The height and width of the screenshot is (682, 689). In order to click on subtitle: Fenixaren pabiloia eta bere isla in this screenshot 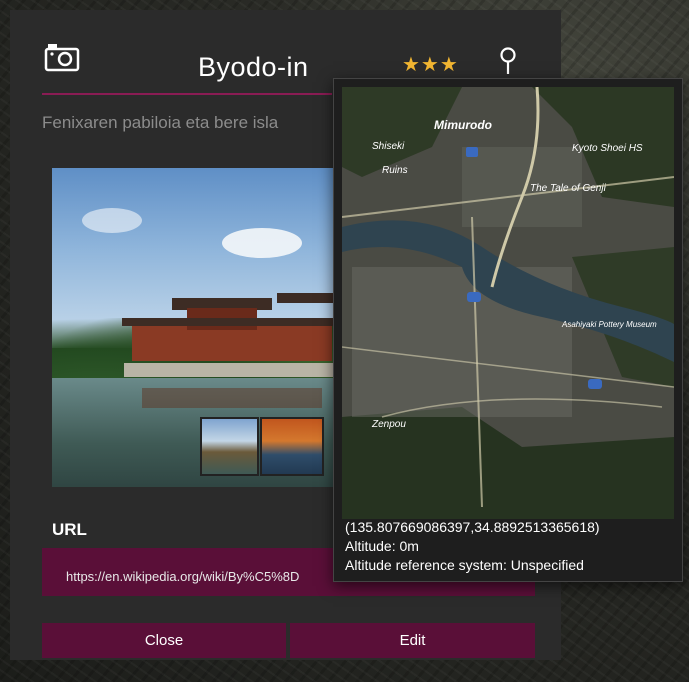, I will do `click(160, 122)`.